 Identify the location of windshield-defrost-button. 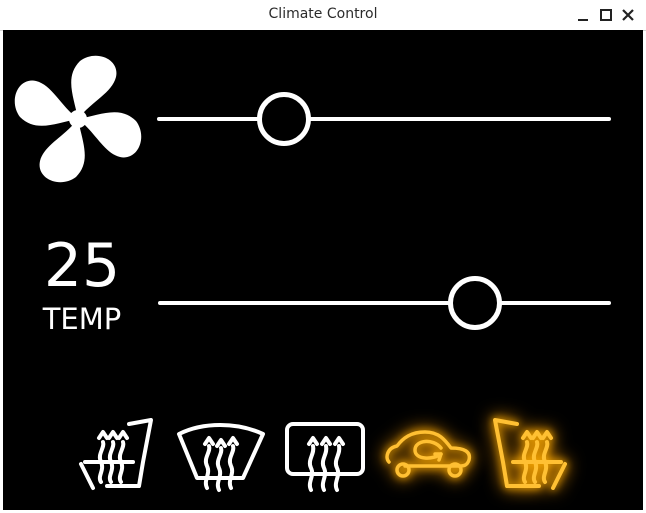
(220, 456).